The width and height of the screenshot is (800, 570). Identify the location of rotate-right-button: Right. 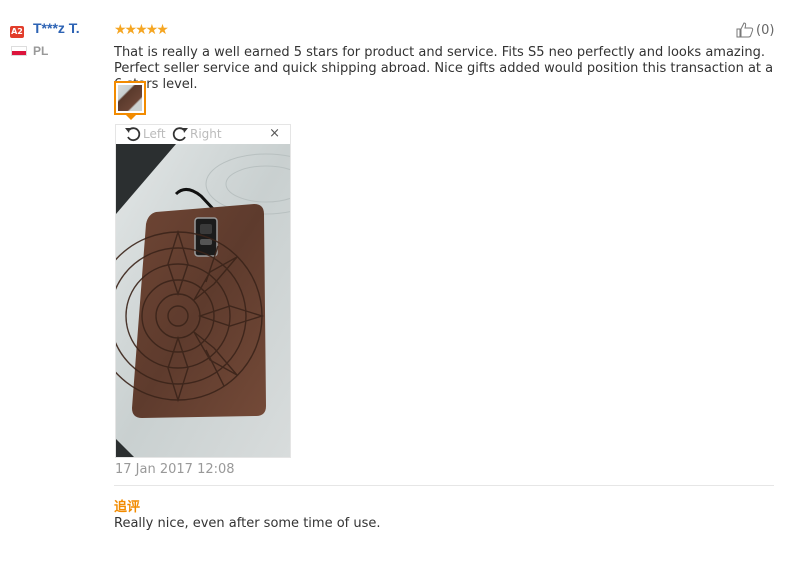
(196, 134).